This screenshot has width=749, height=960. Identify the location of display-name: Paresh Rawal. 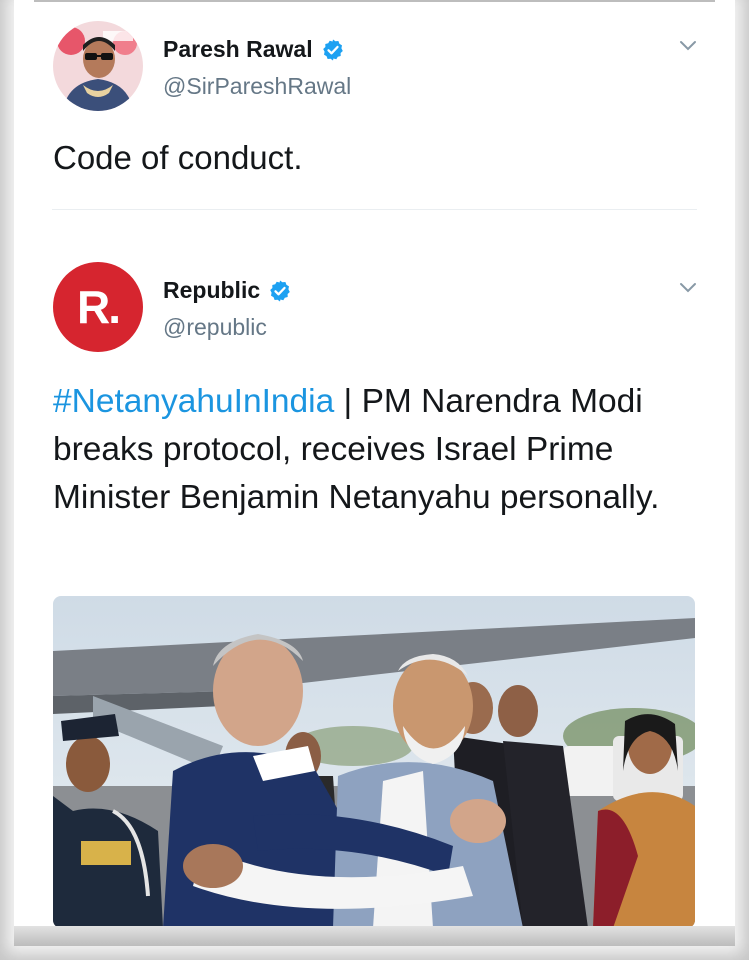
(238, 49).